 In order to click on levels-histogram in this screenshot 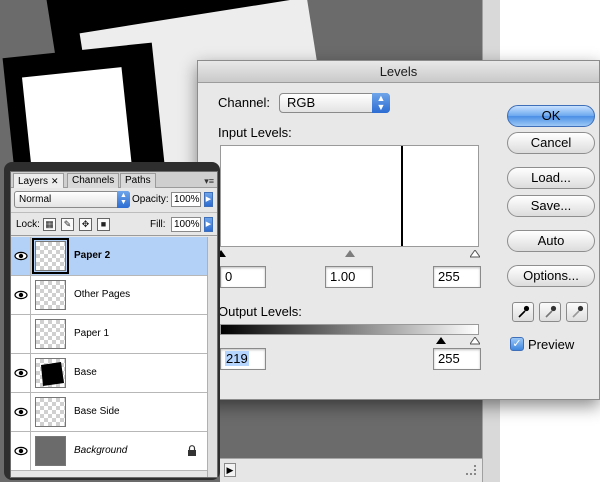, I will do `click(349, 196)`.